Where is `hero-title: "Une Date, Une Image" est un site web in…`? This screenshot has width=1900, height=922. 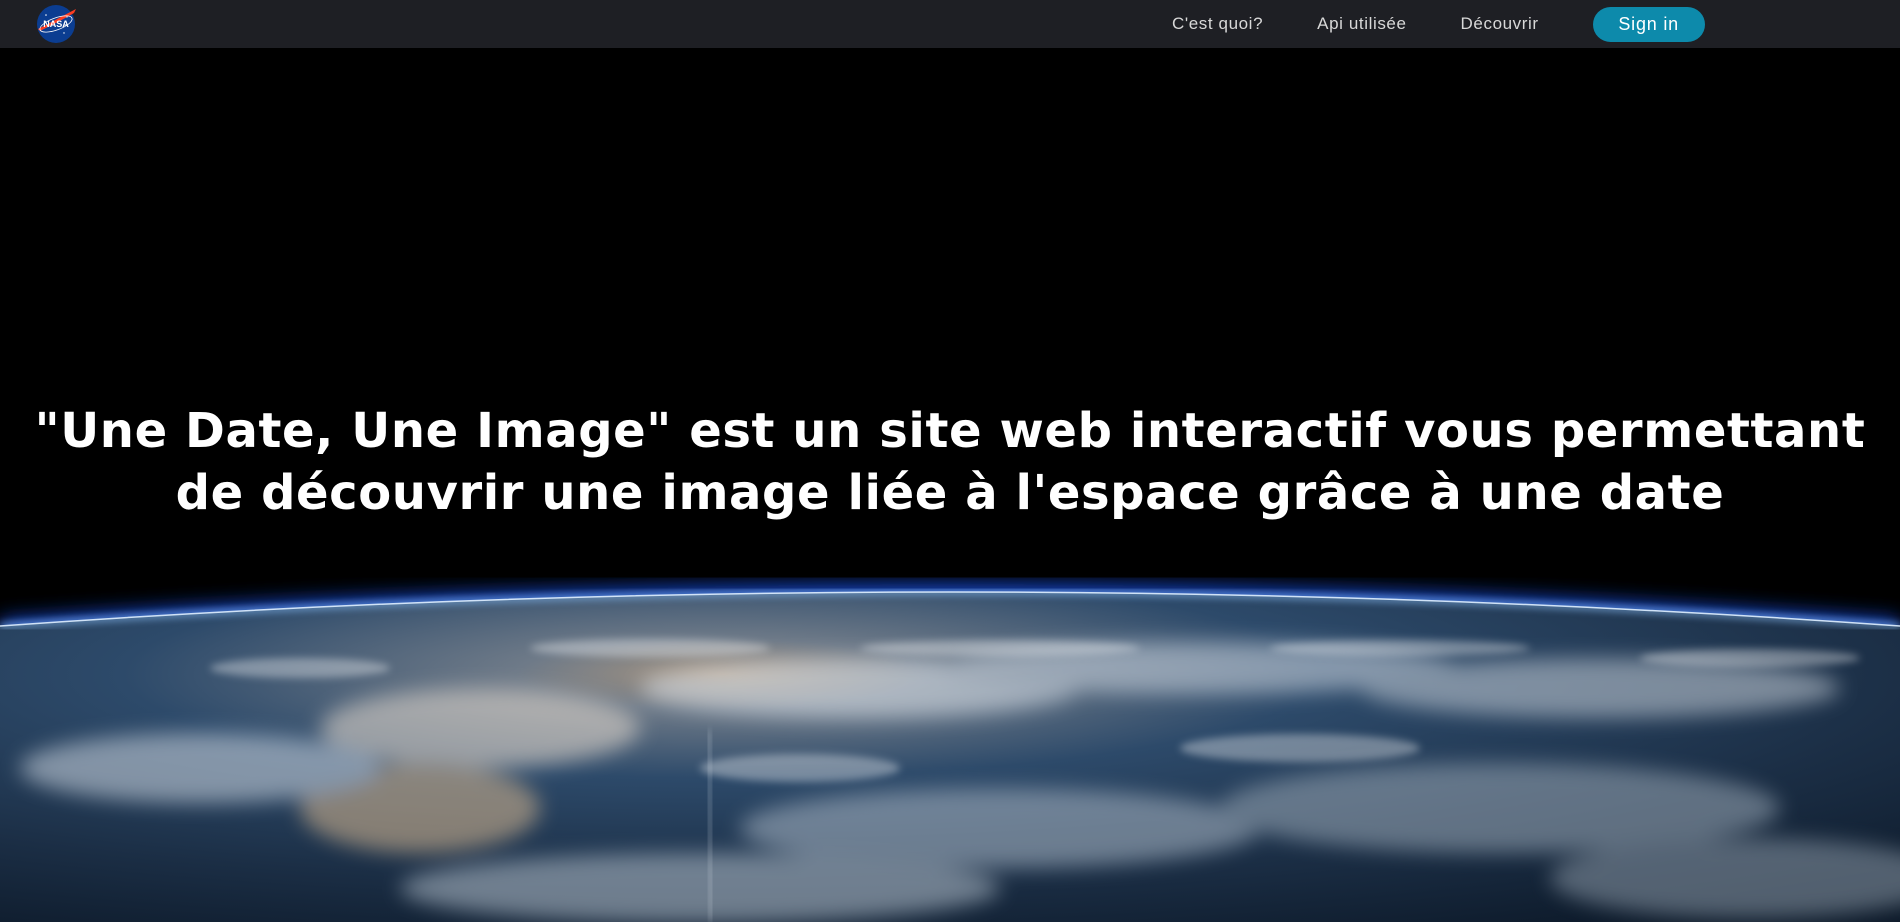 hero-title: "Une Date, Une Image" est un site web in… is located at coordinates (950, 462).